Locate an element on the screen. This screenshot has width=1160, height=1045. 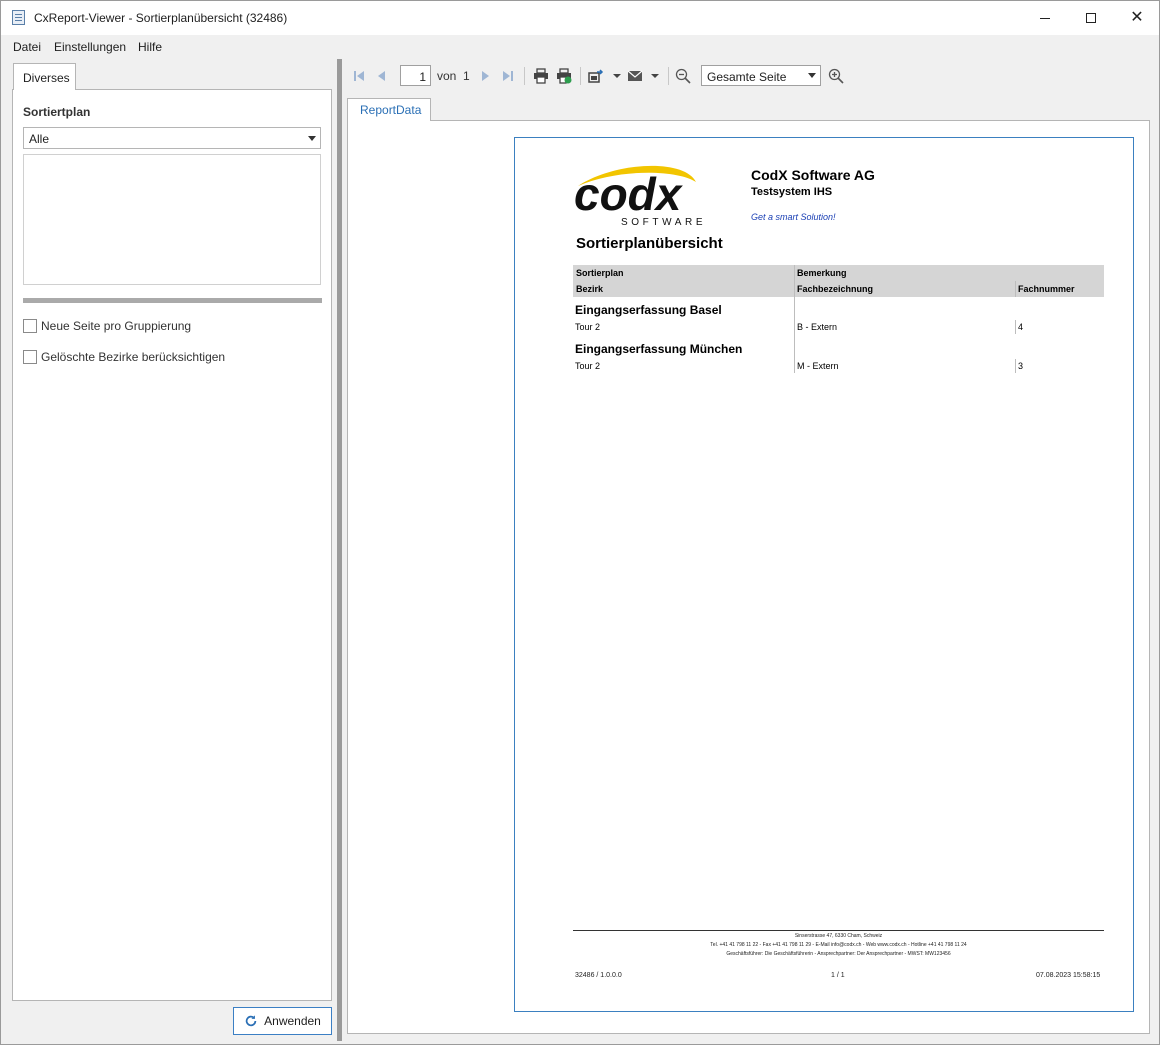
minimize-icon is located at coordinates (1045, 18).